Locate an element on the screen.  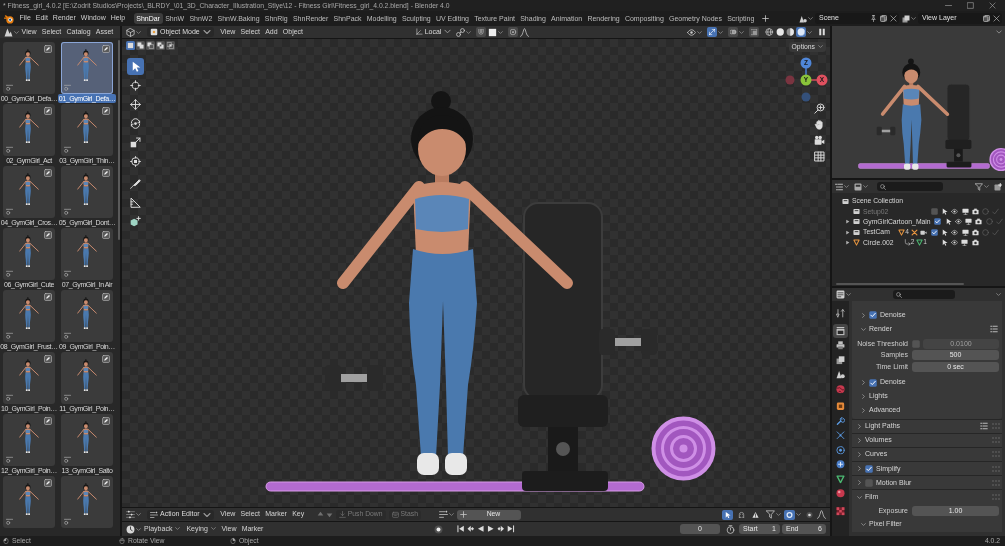
pin-icon is located at coordinates (873, 18).